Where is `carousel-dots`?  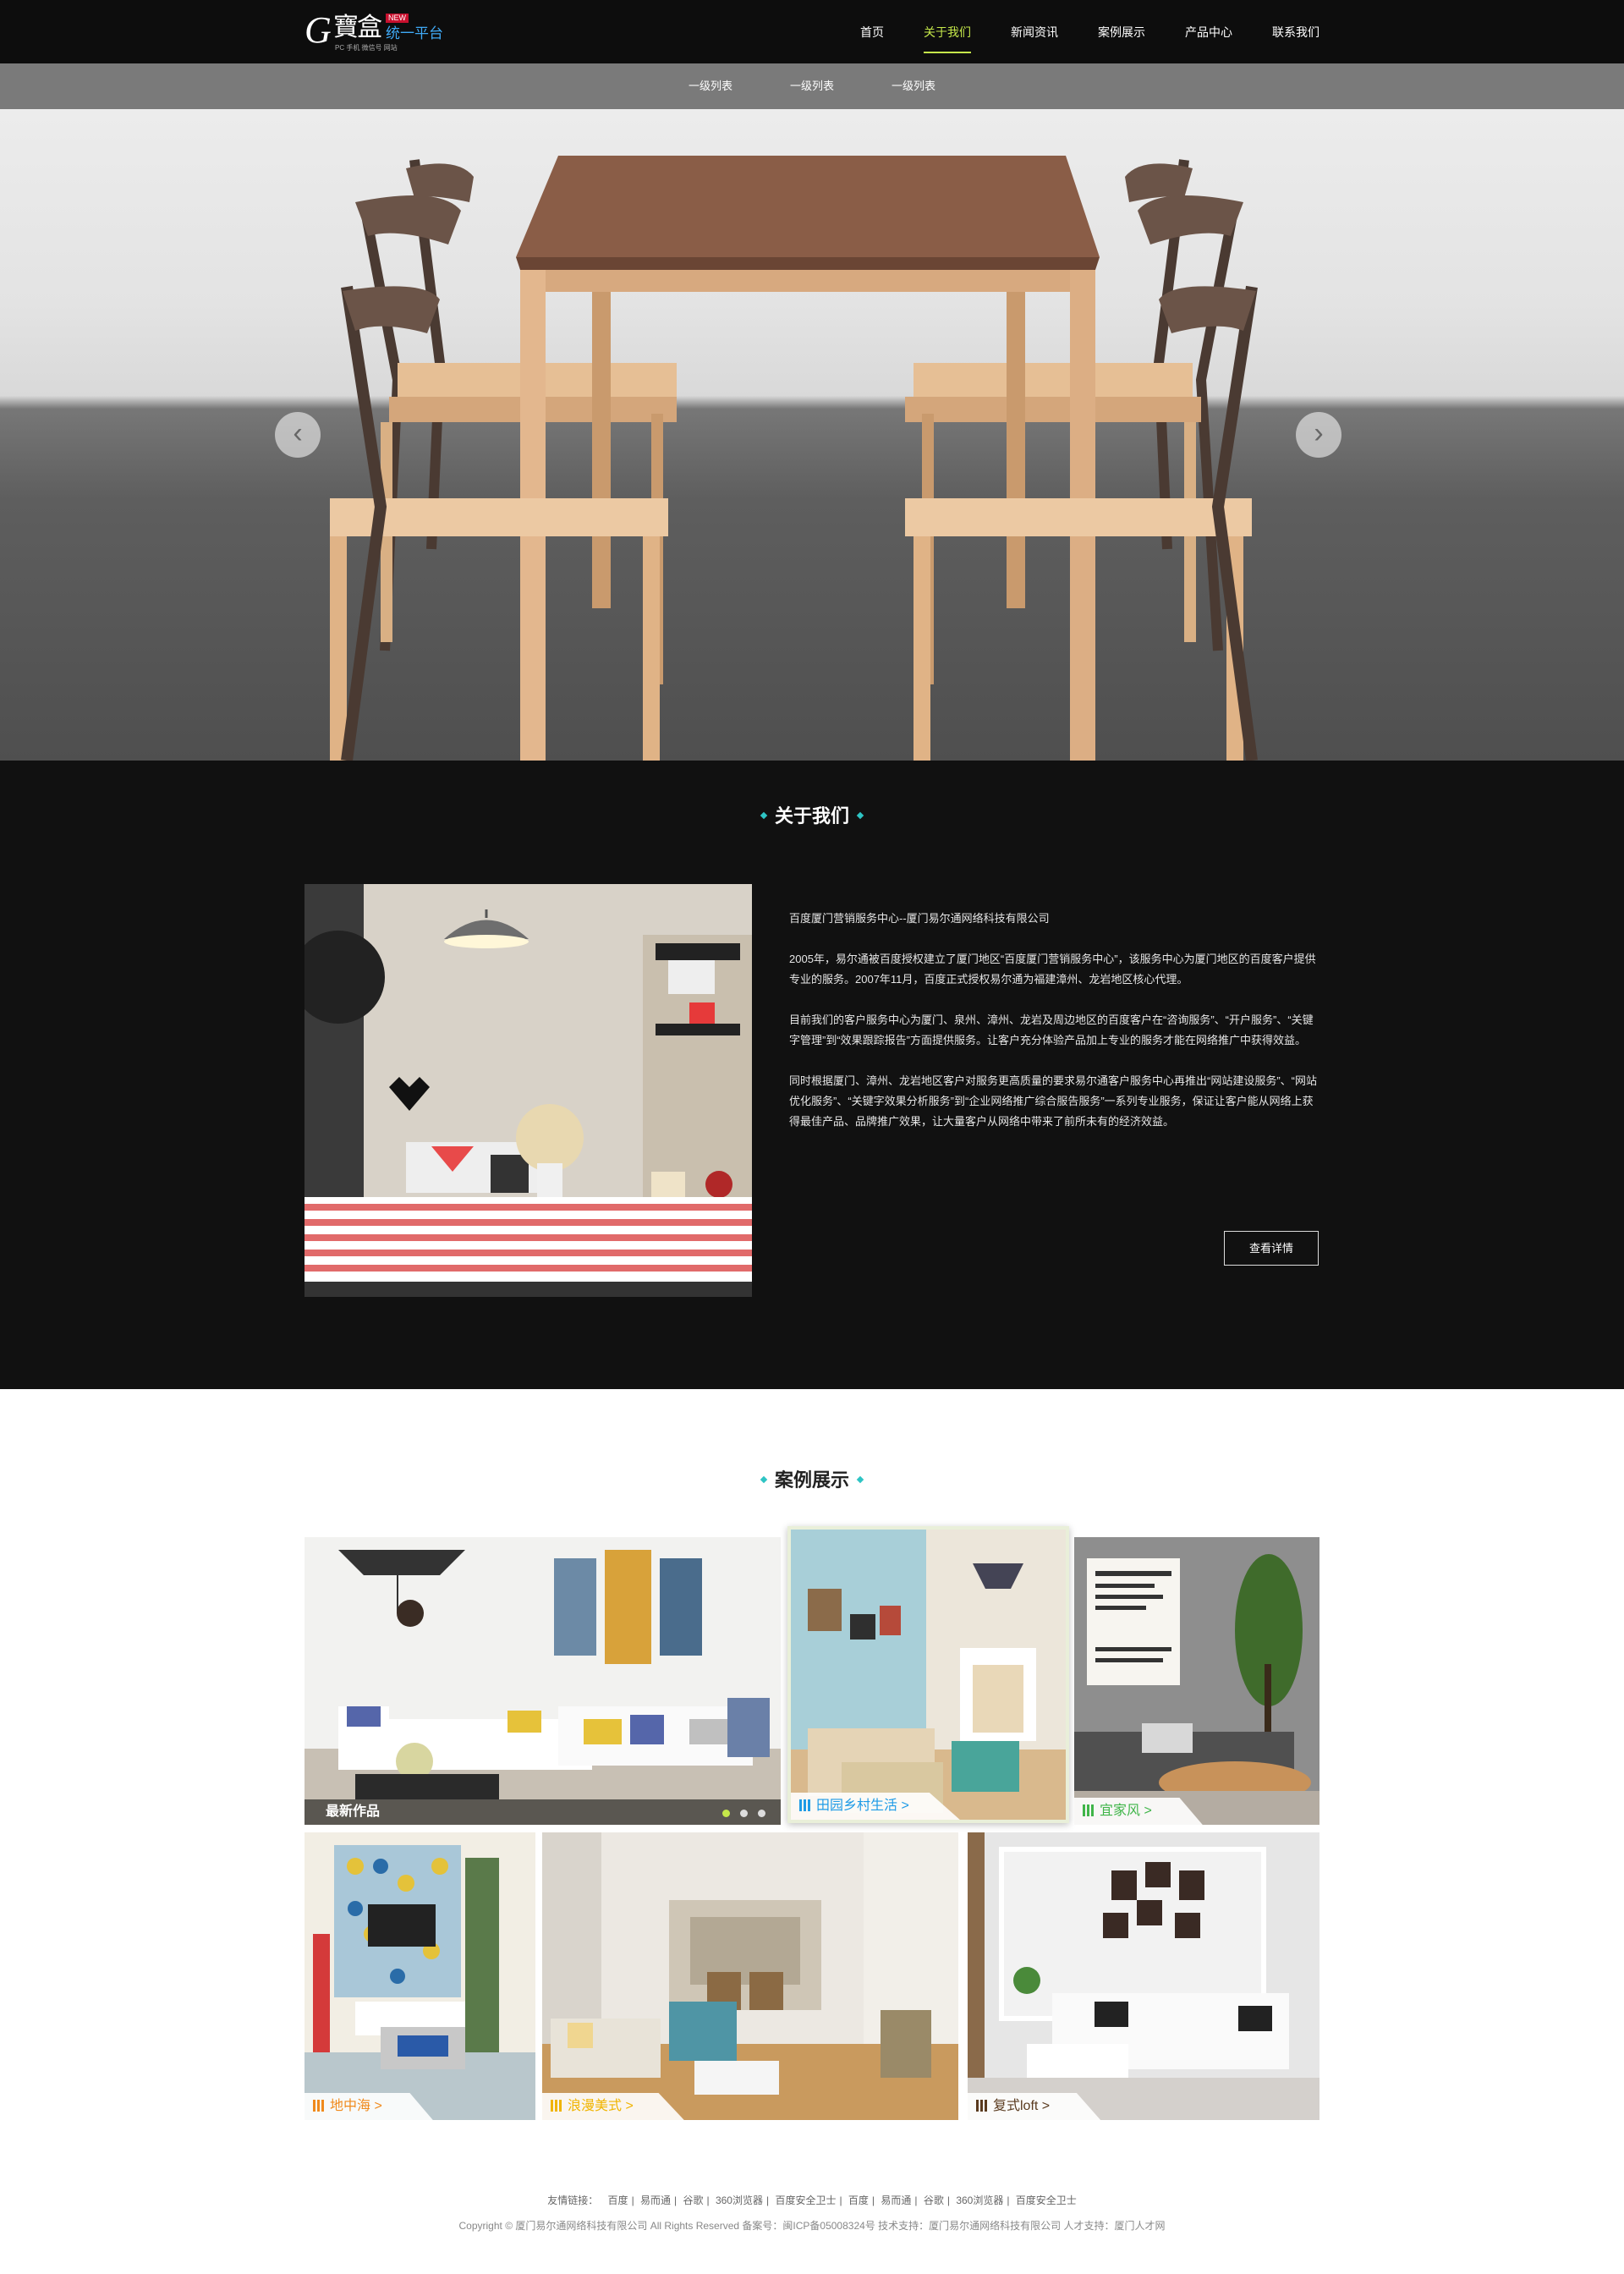
carousel-dots is located at coordinates (739, 1814).